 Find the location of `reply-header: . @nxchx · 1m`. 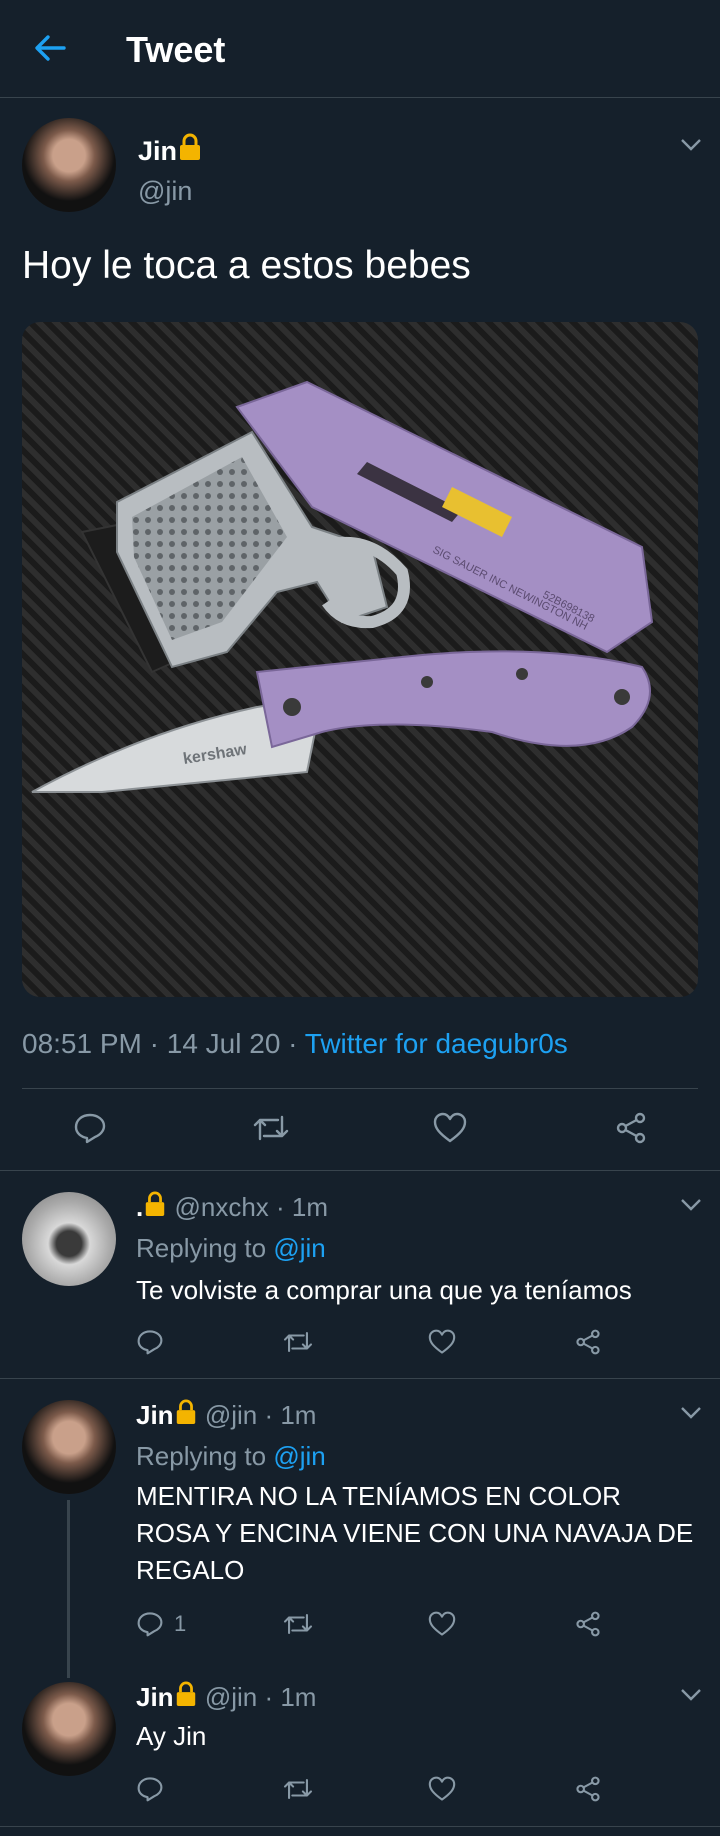

reply-header: . @nxchx · 1m is located at coordinates (232, 1206).